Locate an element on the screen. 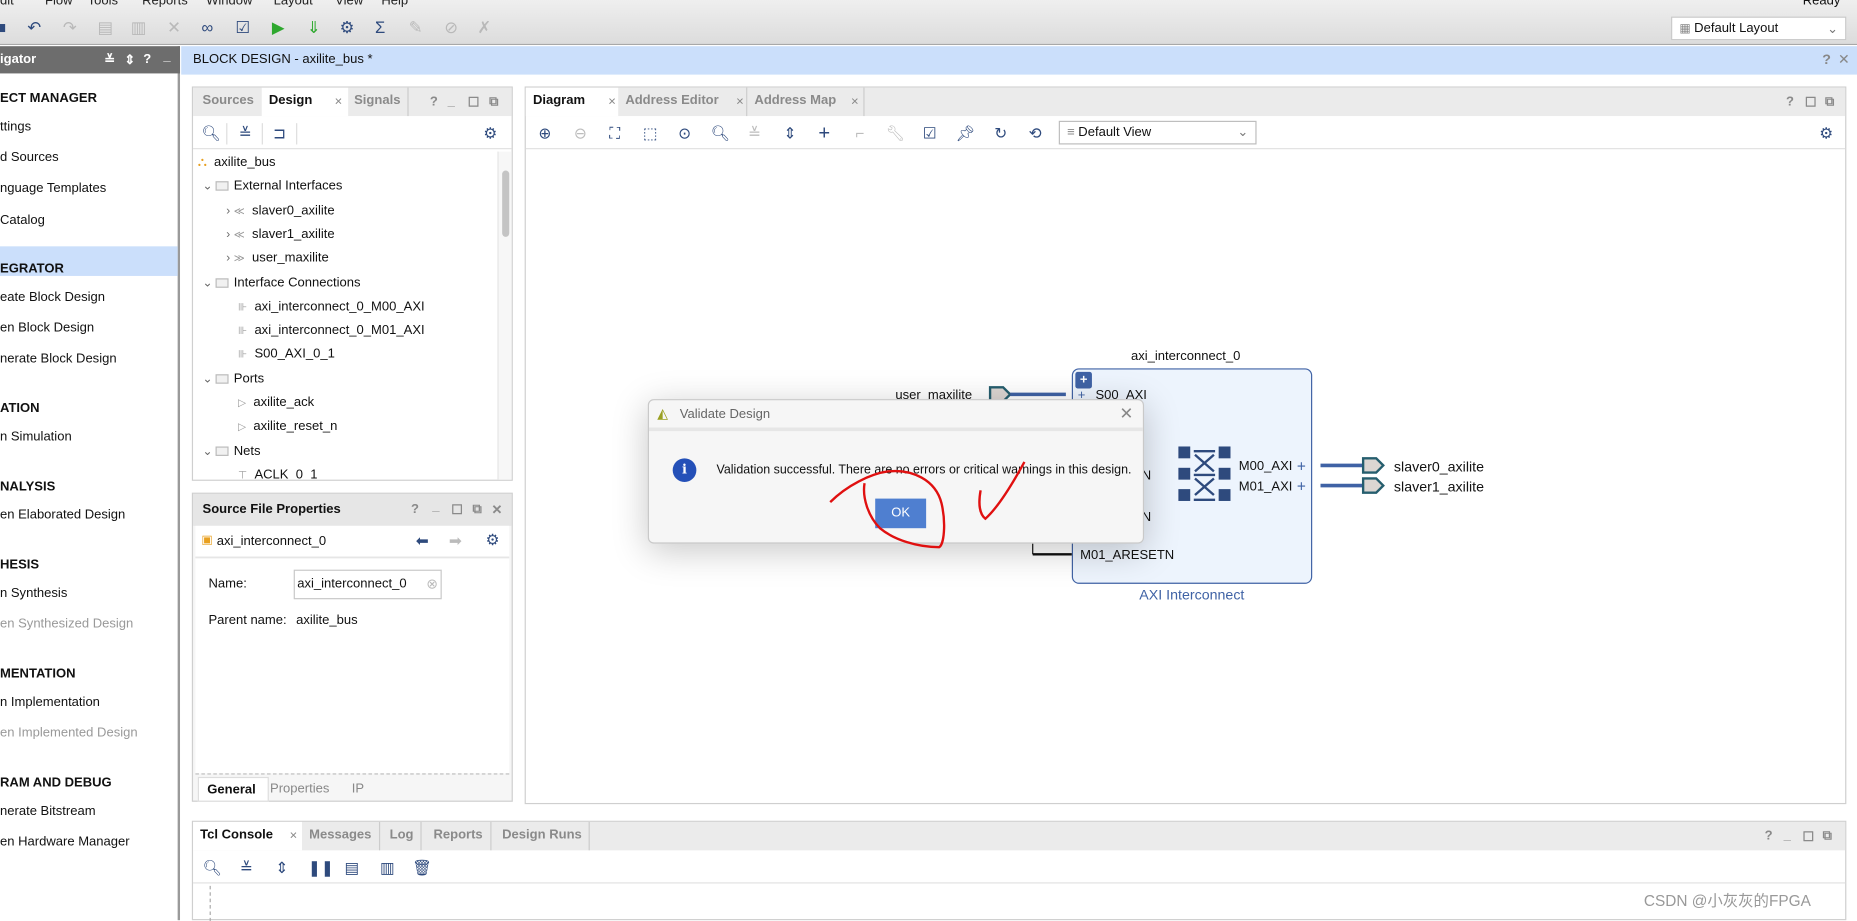  sigma-icon: Σ is located at coordinates (380, 27).